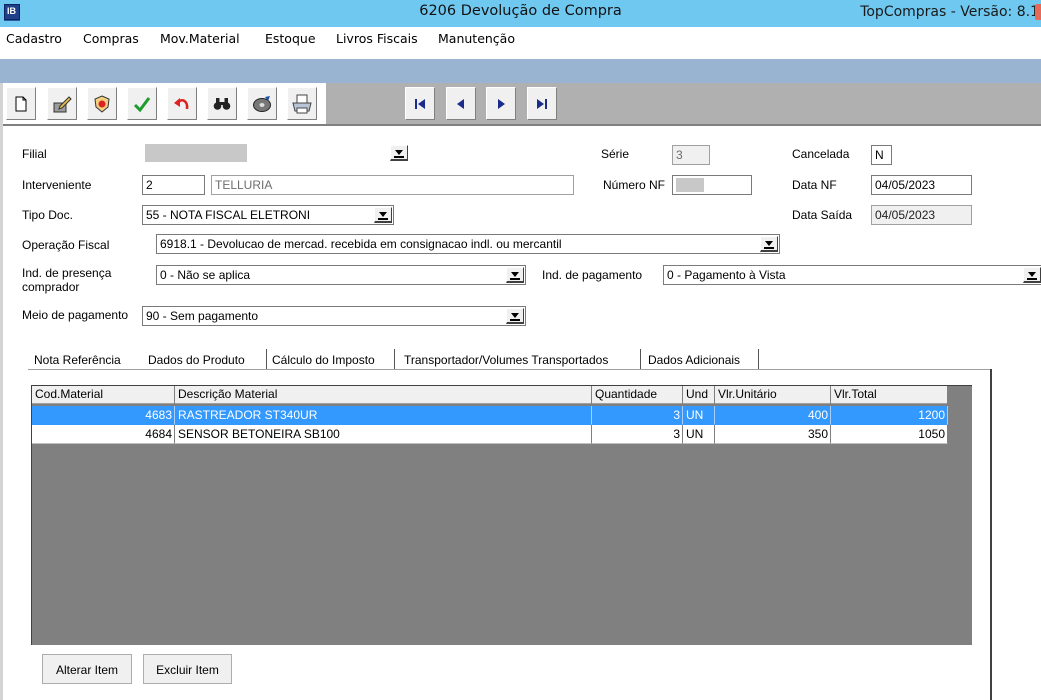 The height and width of the screenshot is (700, 1041). I want to click on next-record-icon, so click(501, 103).